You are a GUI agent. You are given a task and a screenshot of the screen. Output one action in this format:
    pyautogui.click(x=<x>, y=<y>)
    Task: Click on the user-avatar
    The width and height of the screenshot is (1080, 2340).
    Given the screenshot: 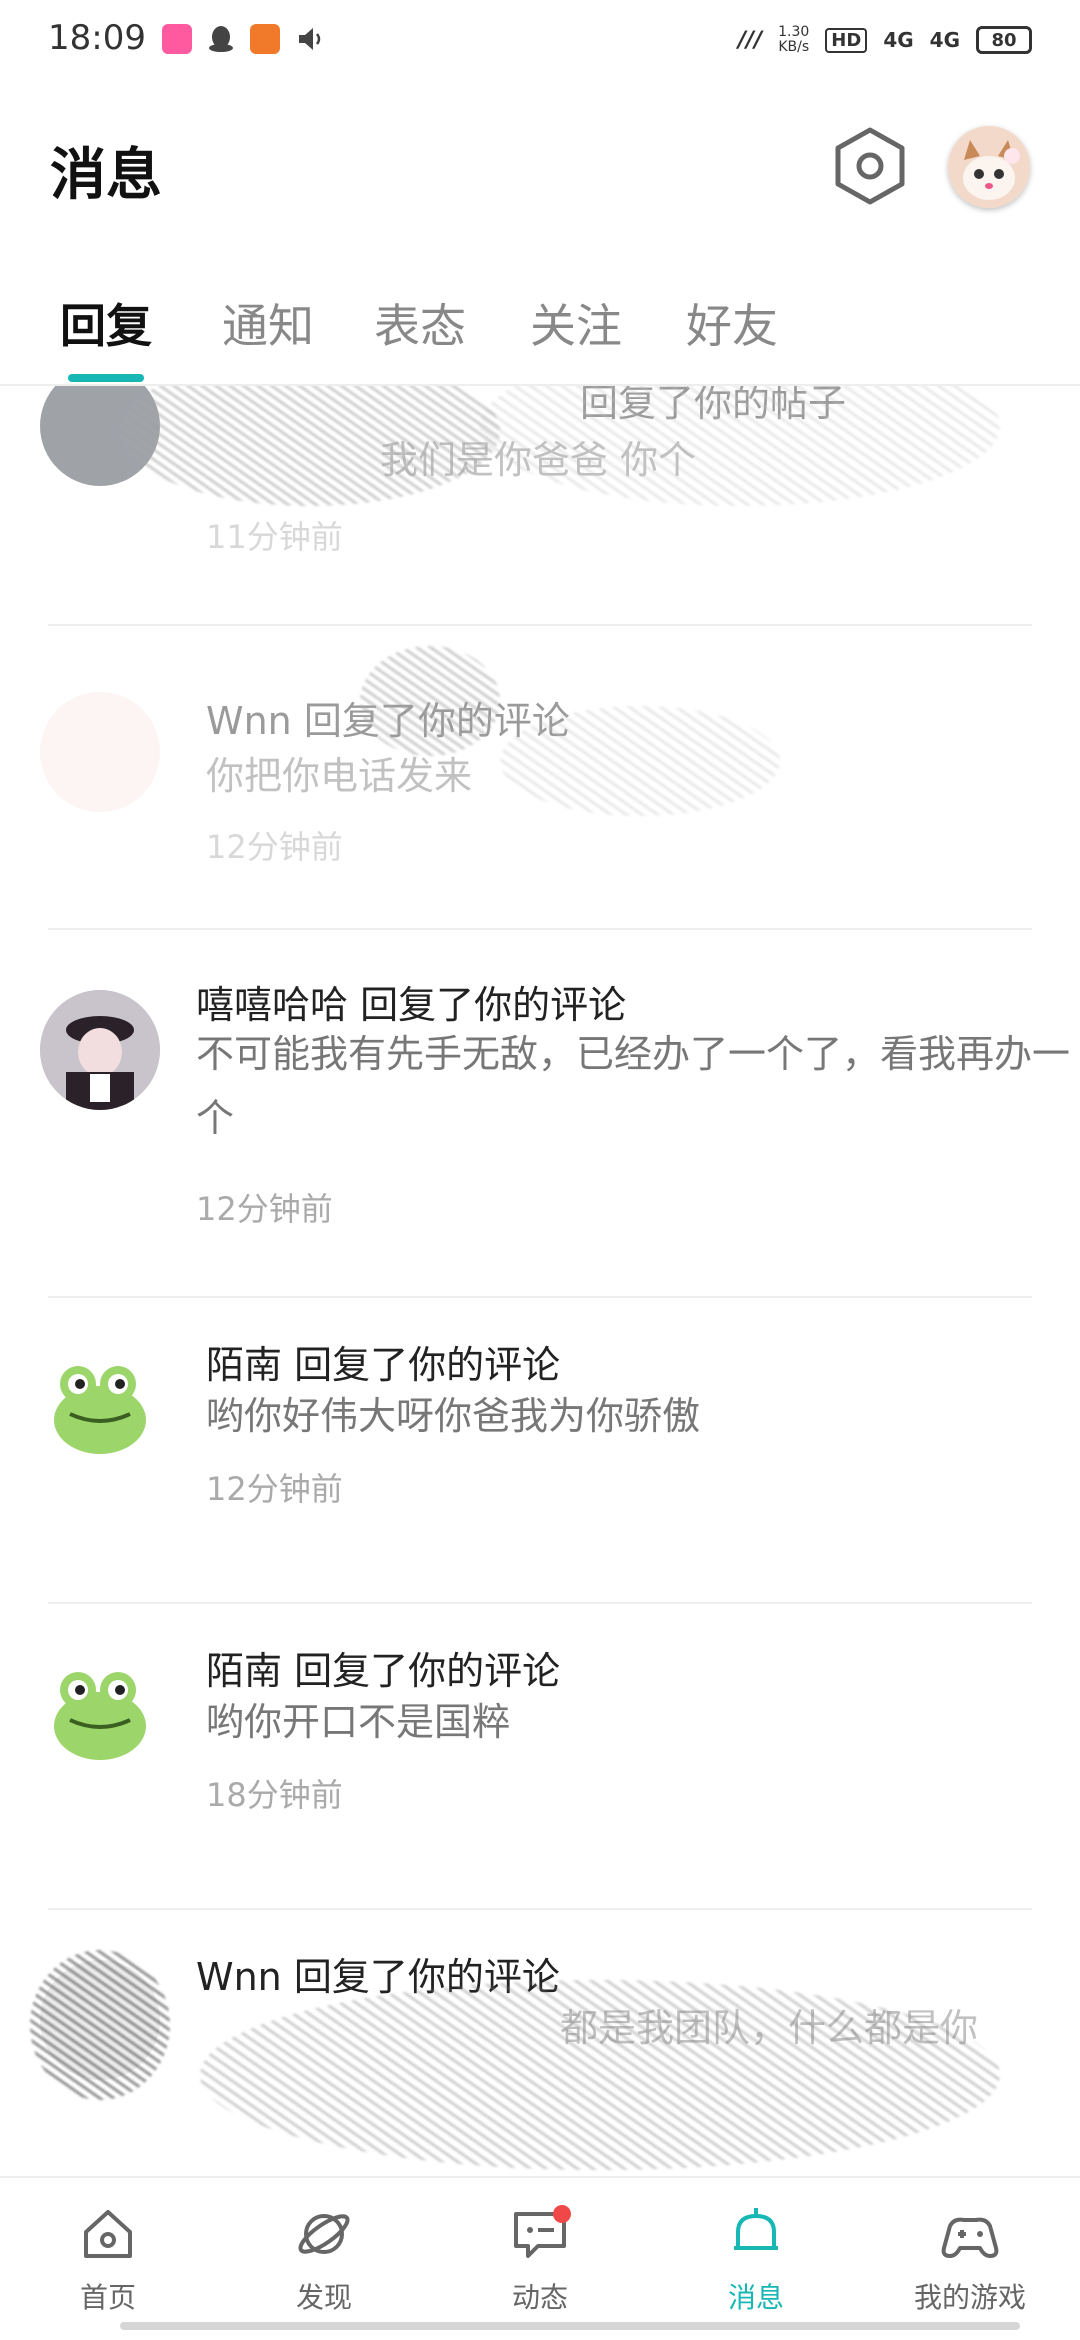 What is the action you would take?
    pyautogui.click(x=989, y=167)
    